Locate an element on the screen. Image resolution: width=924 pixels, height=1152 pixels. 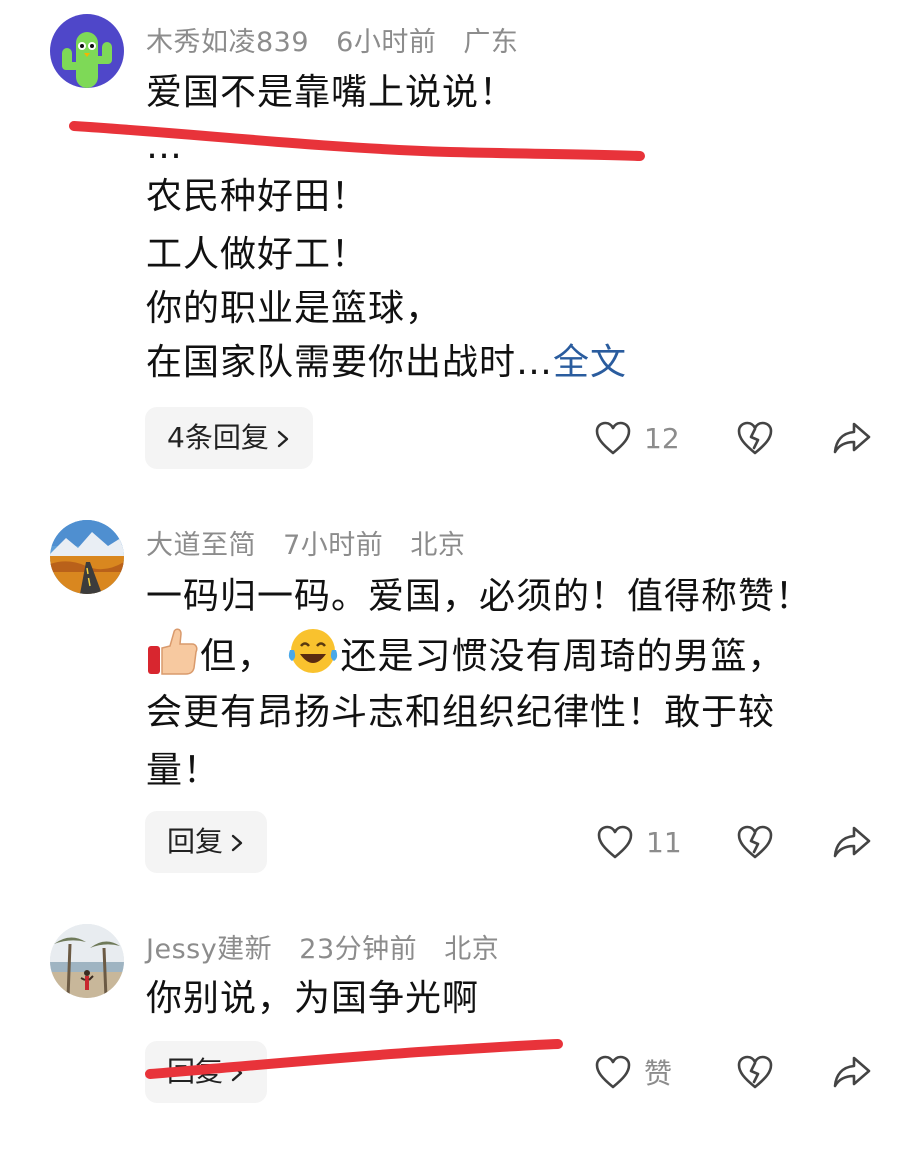
comment-actions: 赞 is located at coordinates (740, 1072).